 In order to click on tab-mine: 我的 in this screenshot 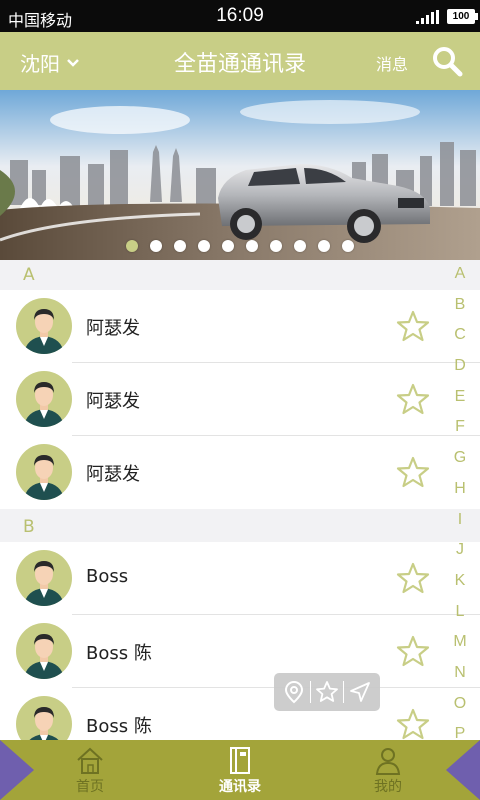, I will do `click(388, 771)`.